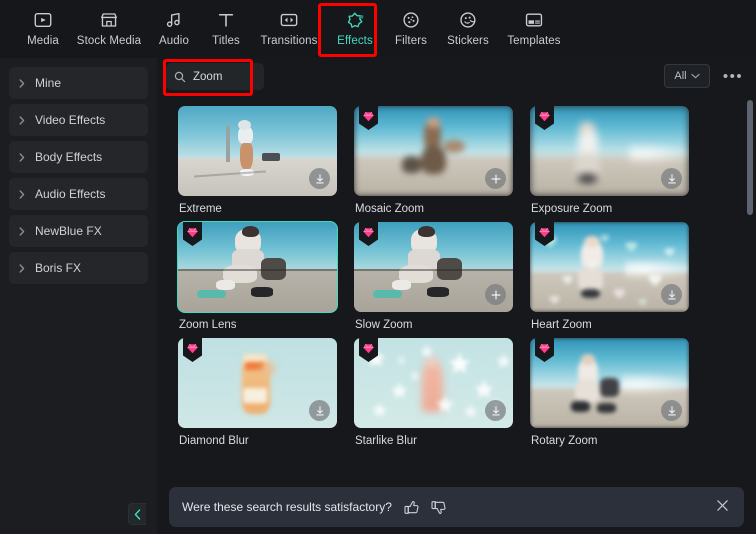  Describe the element at coordinates (226, 20) in the screenshot. I see `titles-icon` at that location.